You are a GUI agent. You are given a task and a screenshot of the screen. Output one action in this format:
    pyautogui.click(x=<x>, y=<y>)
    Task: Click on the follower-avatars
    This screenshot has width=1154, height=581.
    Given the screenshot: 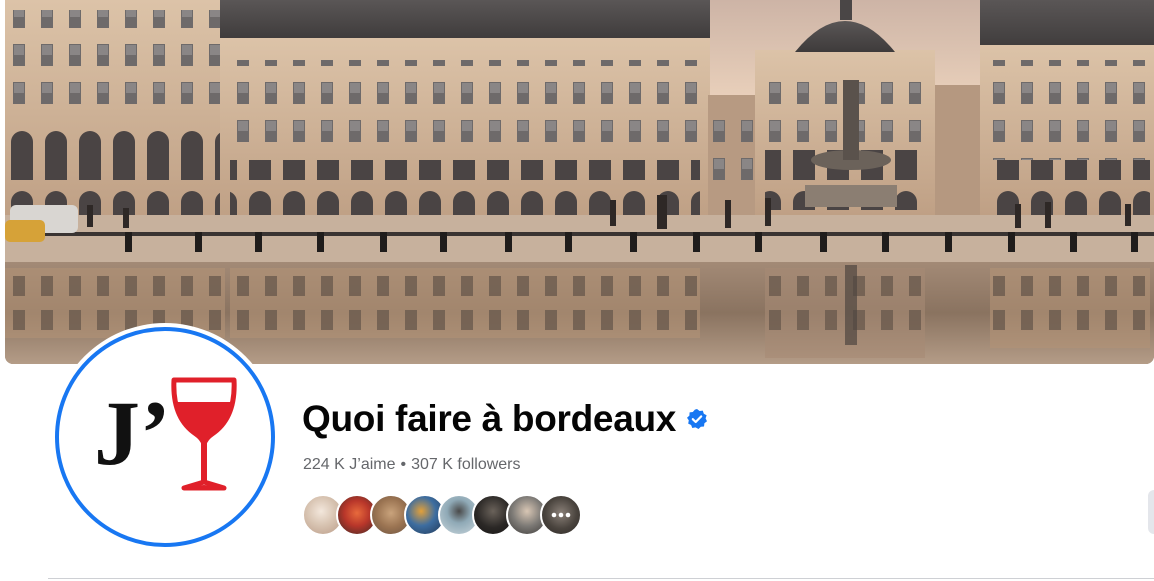 What is the action you would take?
    pyautogui.click(x=462, y=516)
    